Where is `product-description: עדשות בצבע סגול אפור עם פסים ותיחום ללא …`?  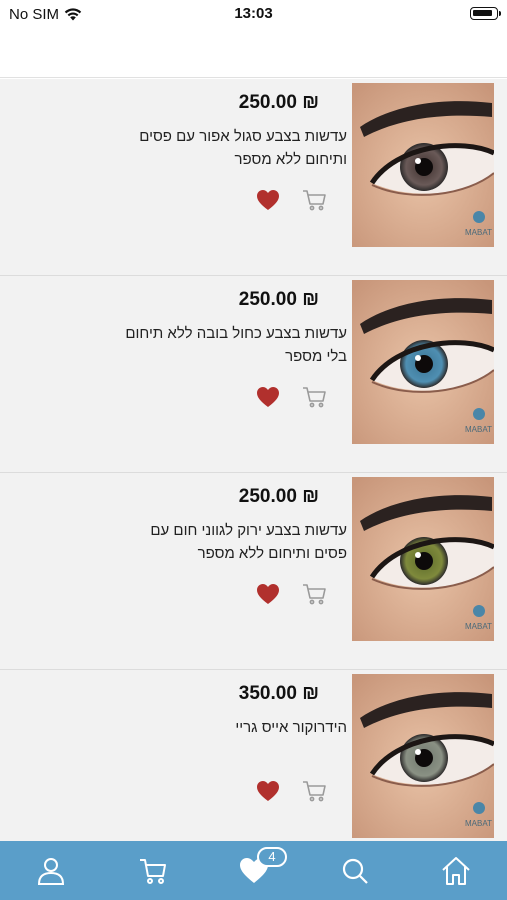 product-description: עדשות בצבע סגול אפור עם פסים ותיחום ללא … is located at coordinates (243, 148).